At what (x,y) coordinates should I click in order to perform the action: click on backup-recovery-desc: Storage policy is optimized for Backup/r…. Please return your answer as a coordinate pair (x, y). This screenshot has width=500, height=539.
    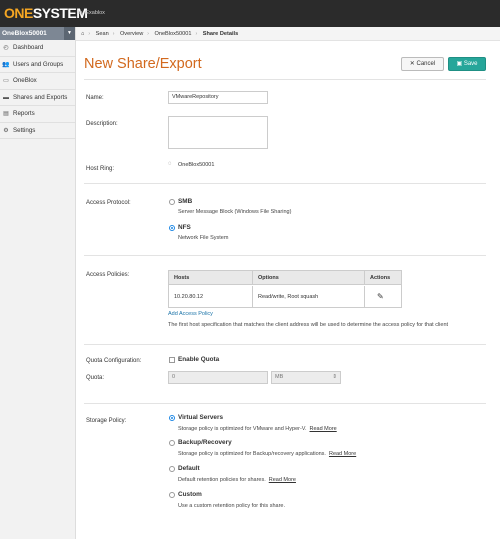
    Looking at the image, I should click on (267, 454).